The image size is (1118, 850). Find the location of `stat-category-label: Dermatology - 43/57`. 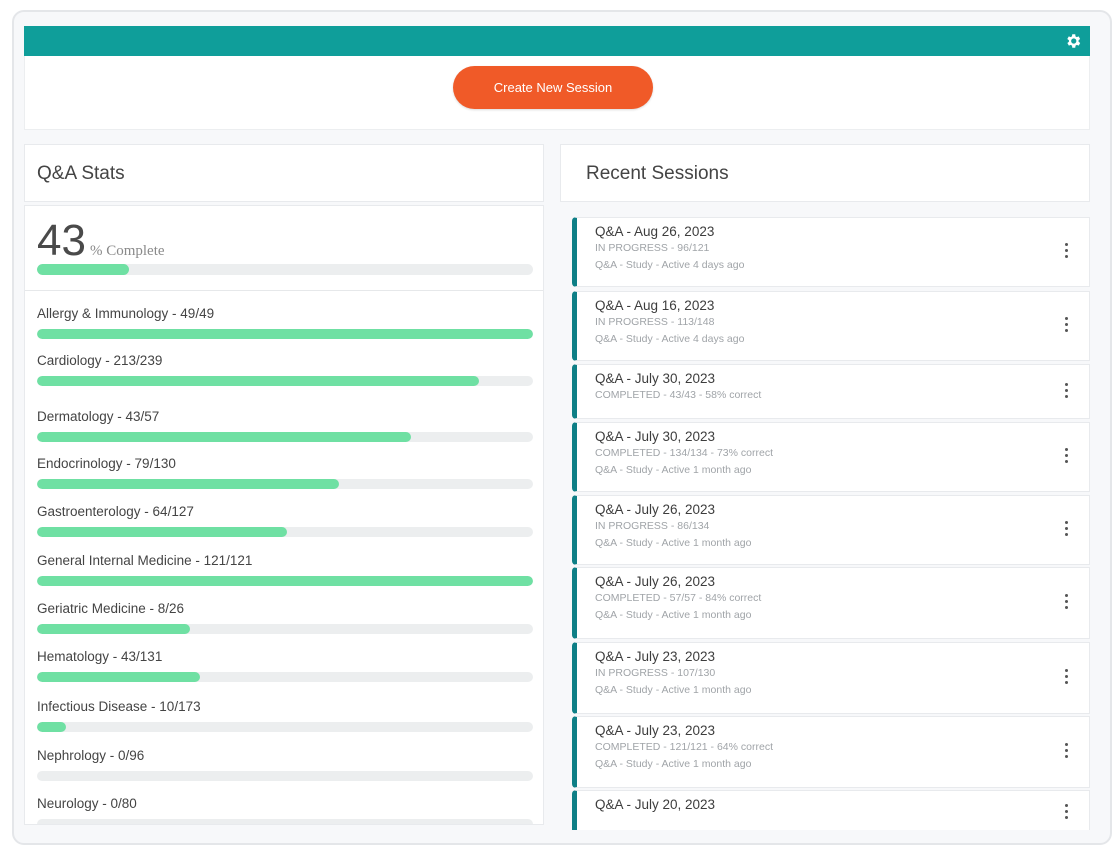

stat-category-label: Dermatology - 43/57 is located at coordinates (98, 416).